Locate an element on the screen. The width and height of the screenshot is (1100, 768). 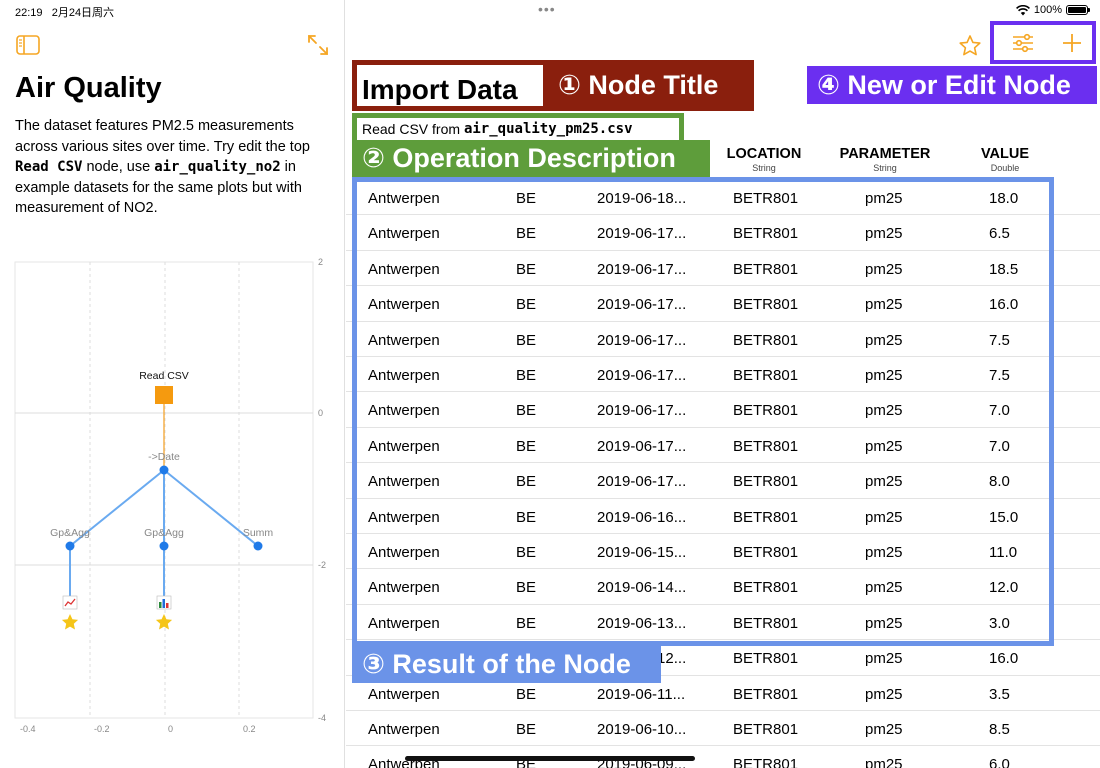
plus-icon is located at coordinates (1072, 43).